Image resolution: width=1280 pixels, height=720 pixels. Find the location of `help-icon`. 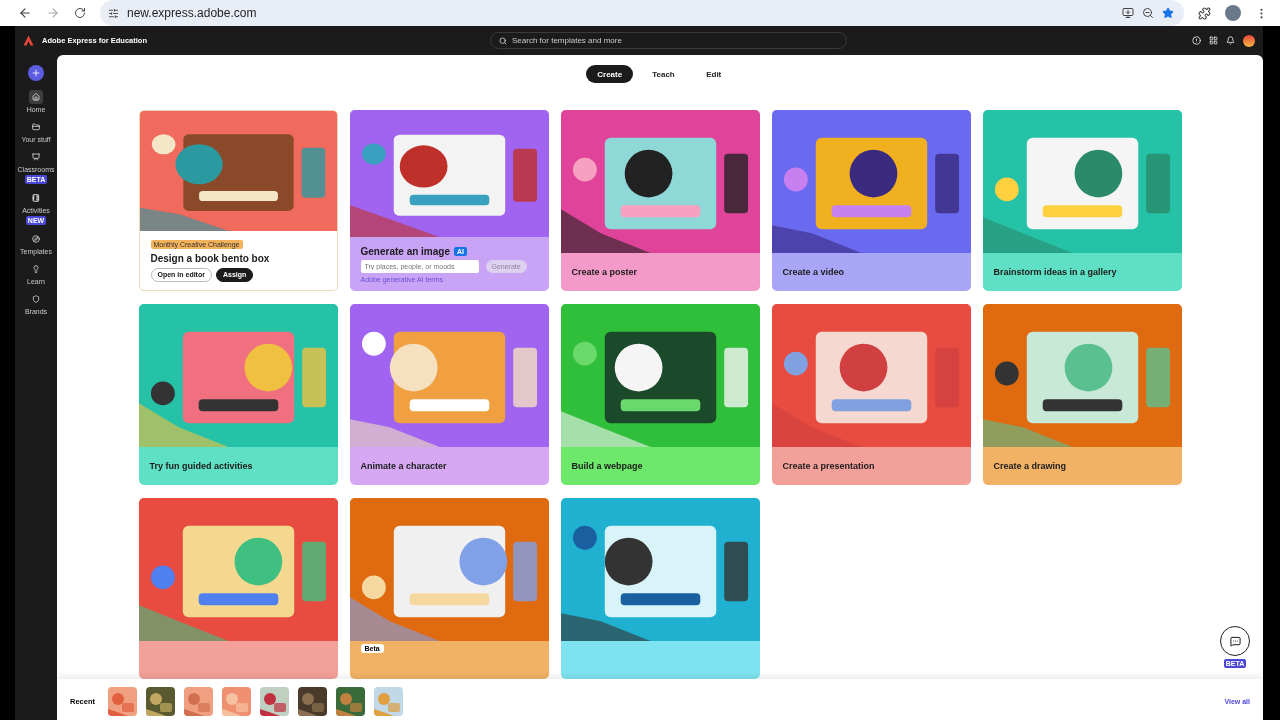

help-icon is located at coordinates (1196, 40).